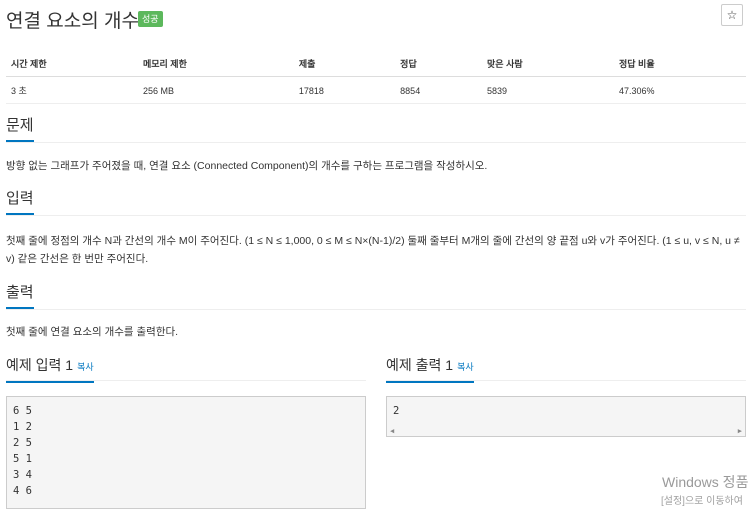  Describe the element at coordinates (85, 367) in the screenshot. I see `sample-input-copy-link: 복사` at that location.